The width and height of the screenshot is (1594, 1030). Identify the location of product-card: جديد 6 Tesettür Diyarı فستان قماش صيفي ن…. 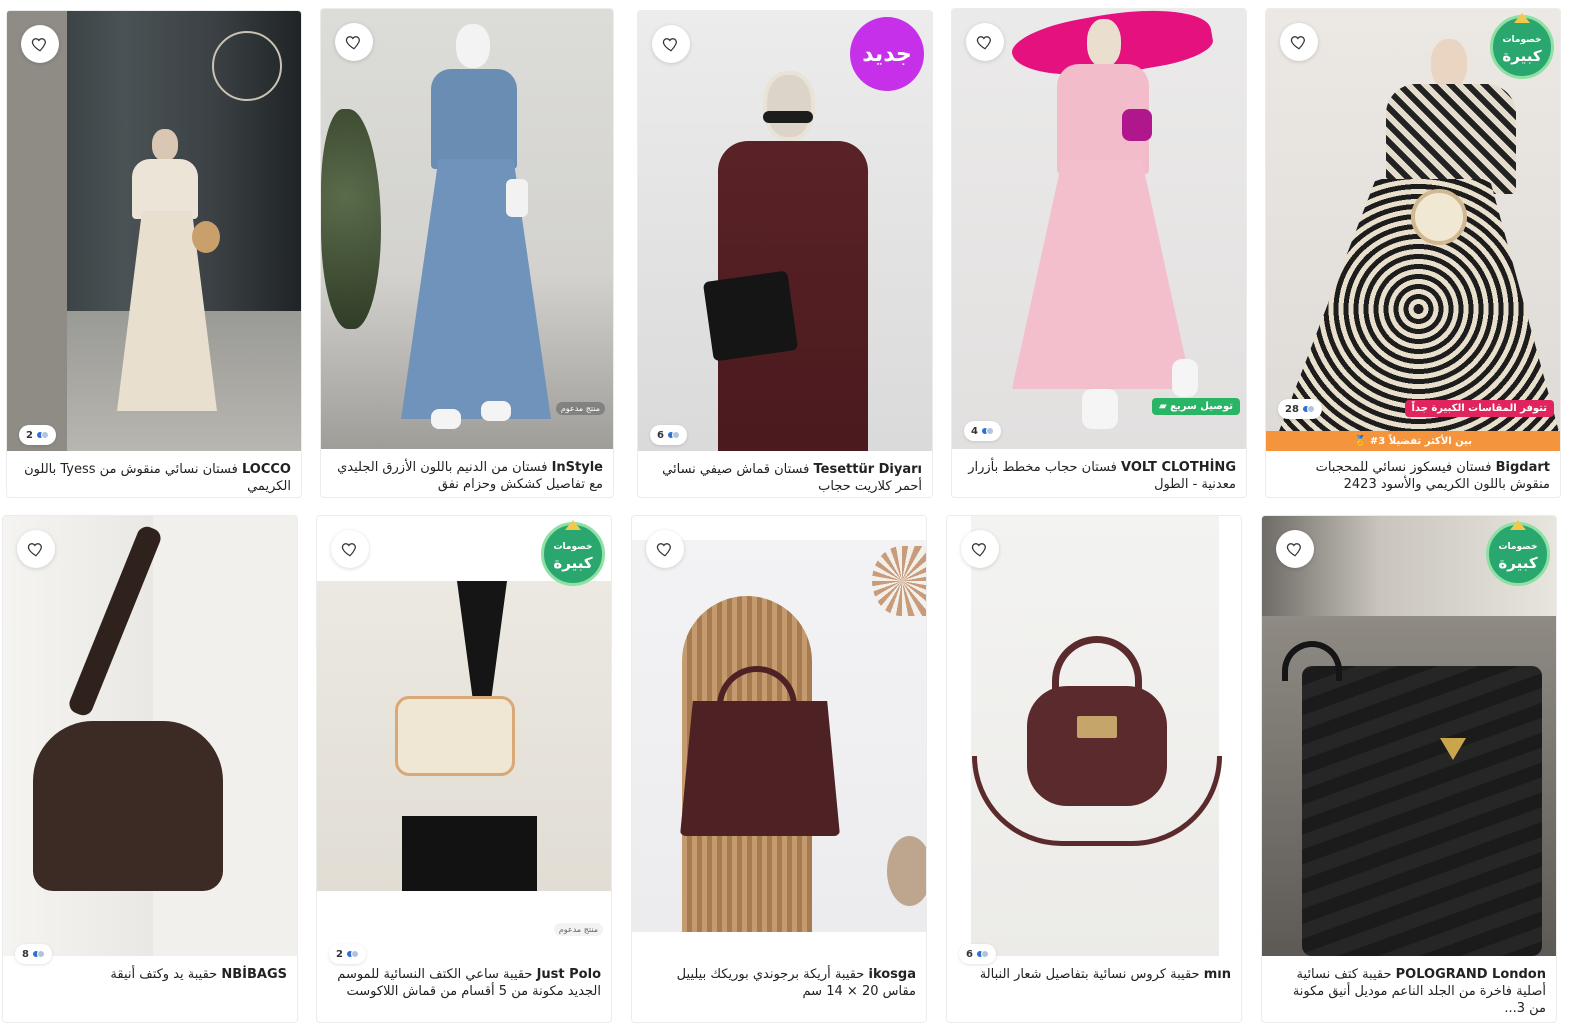
(785, 254).